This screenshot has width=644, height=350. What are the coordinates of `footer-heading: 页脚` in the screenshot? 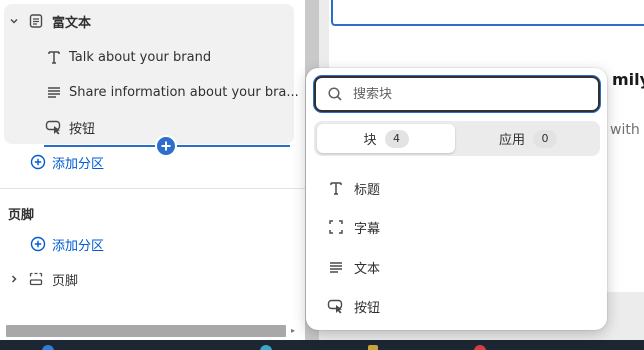 It's located at (21, 215).